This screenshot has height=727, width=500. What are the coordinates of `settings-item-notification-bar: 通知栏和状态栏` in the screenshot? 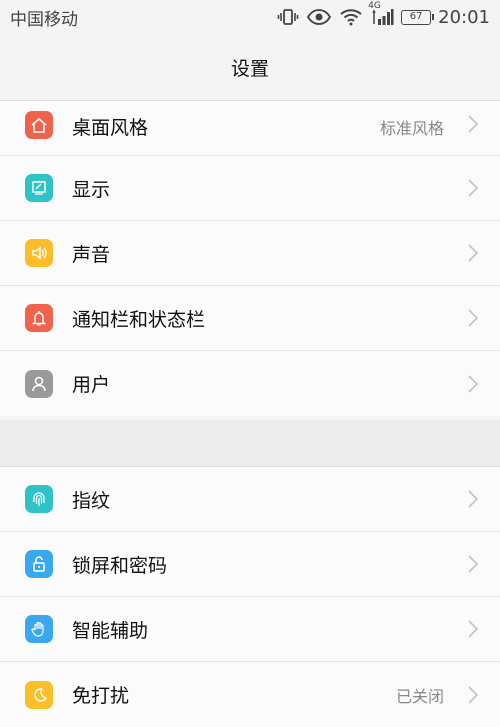 It's located at (250, 318).